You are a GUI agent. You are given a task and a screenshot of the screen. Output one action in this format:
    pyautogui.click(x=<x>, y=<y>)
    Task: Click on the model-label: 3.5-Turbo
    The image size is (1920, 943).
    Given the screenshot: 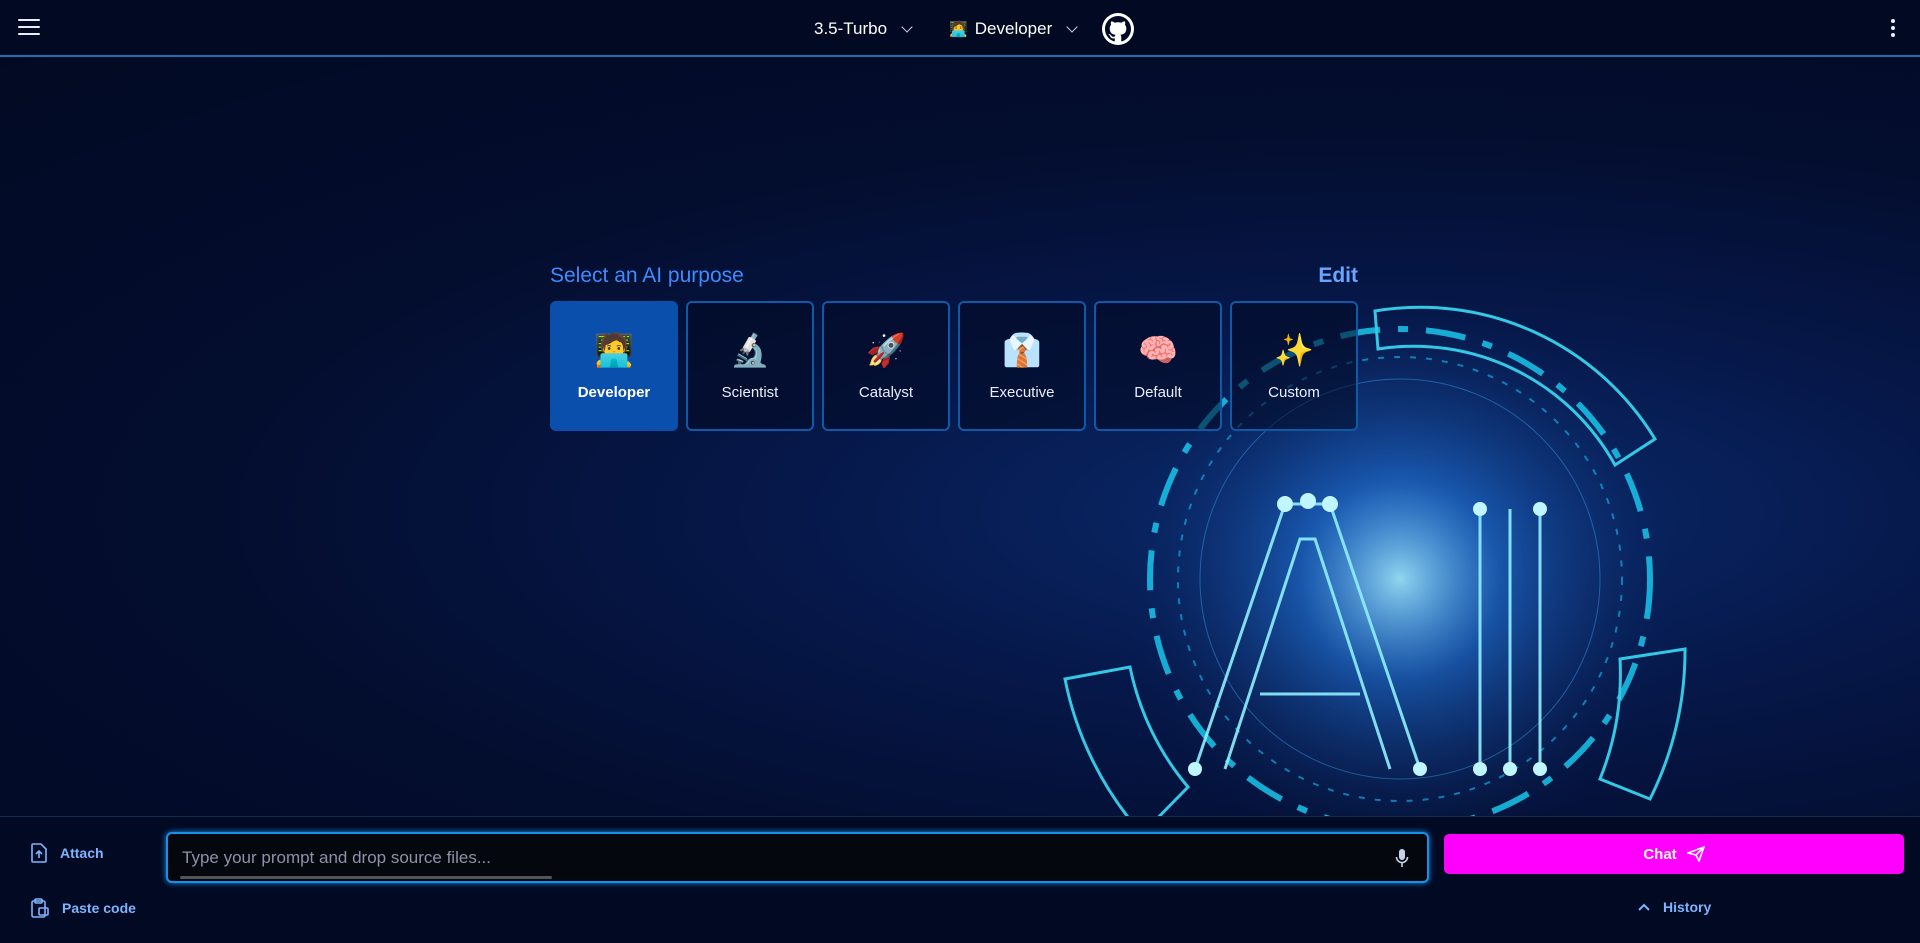 What is the action you would take?
    pyautogui.click(x=851, y=28)
    